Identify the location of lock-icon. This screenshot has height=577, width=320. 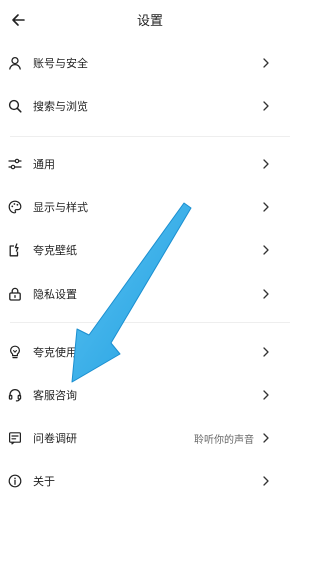
(15, 294).